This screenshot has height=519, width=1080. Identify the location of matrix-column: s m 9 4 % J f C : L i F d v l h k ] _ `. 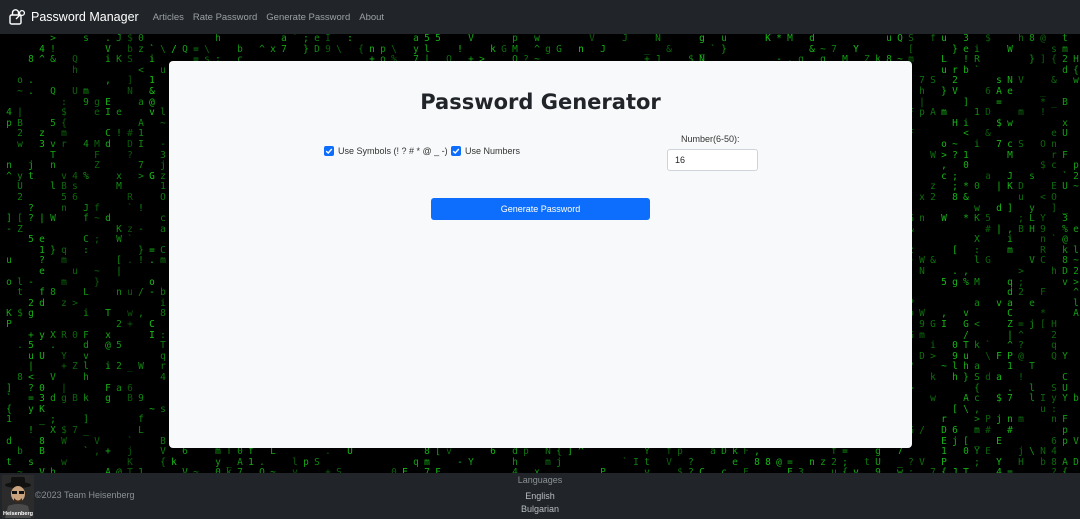
(86, 246).